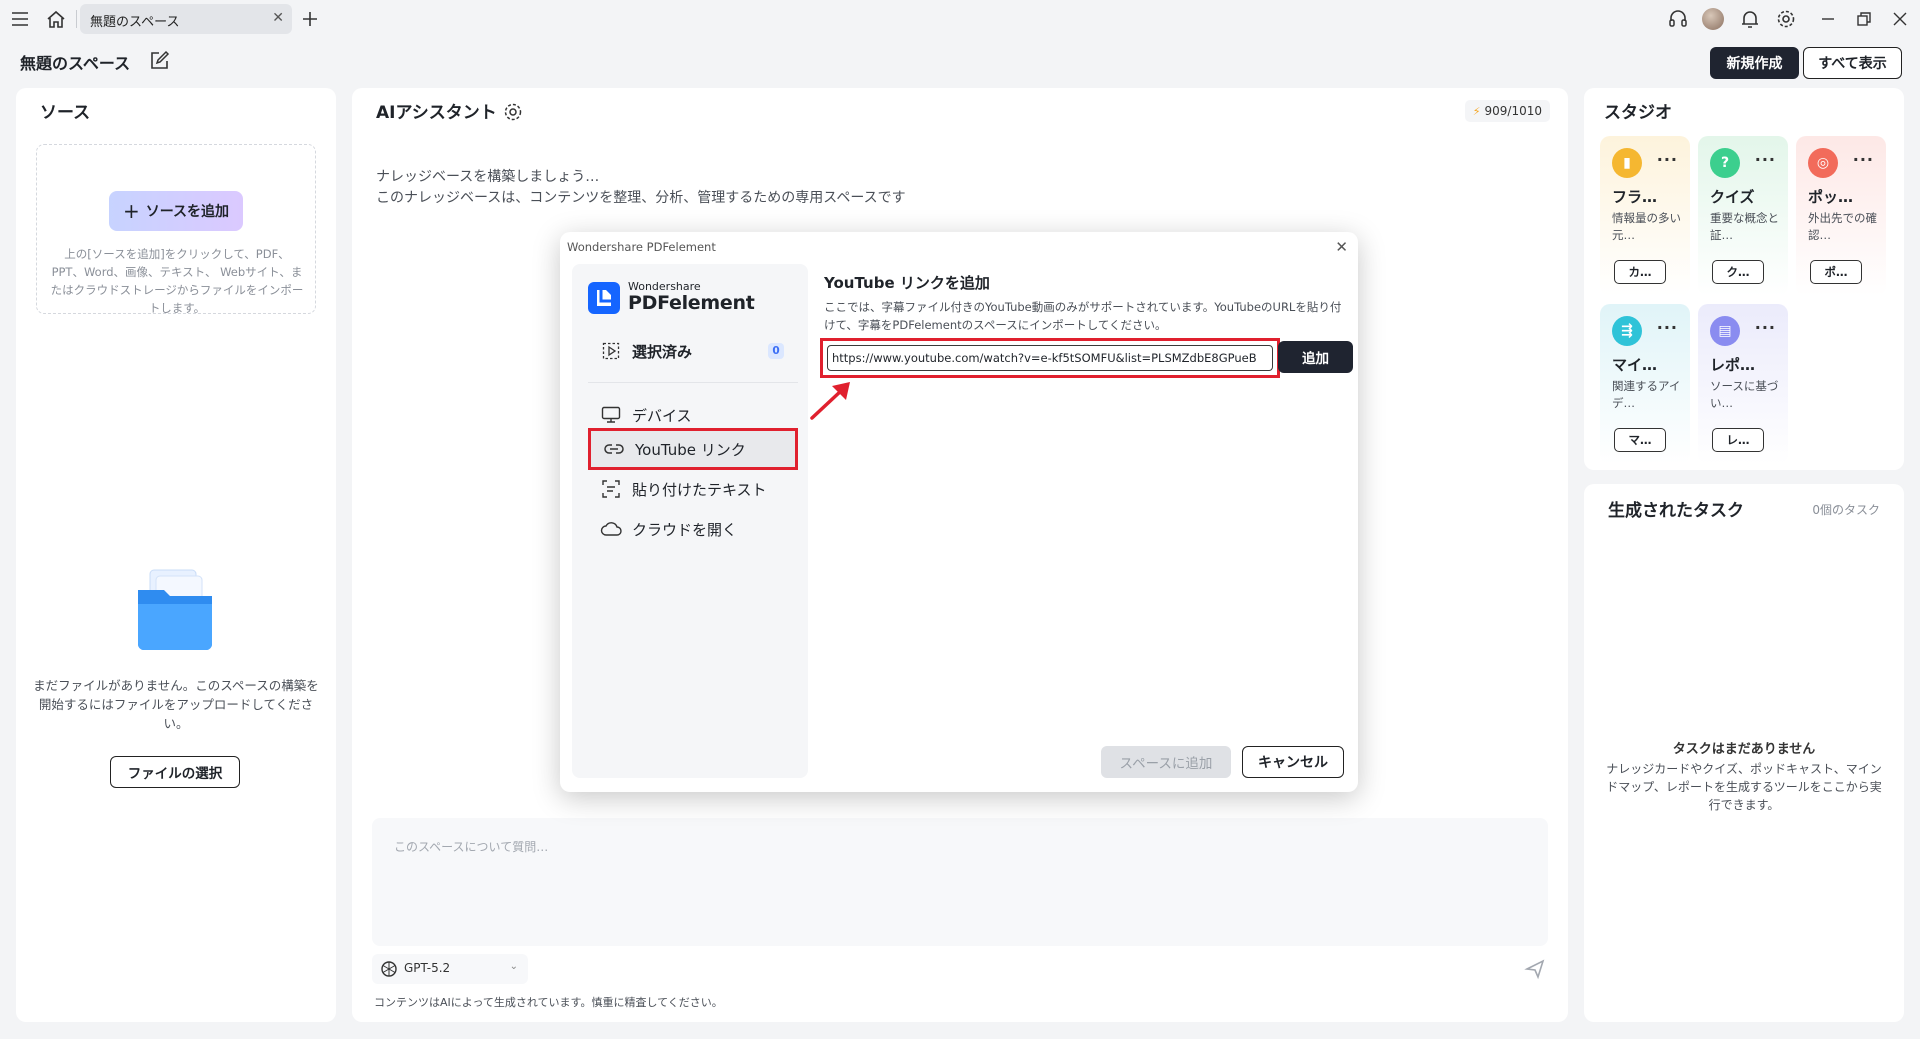 This screenshot has height=1039, width=1920. I want to click on sidebar-item-label: 貼り付けたテキスト, so click(699, 489).